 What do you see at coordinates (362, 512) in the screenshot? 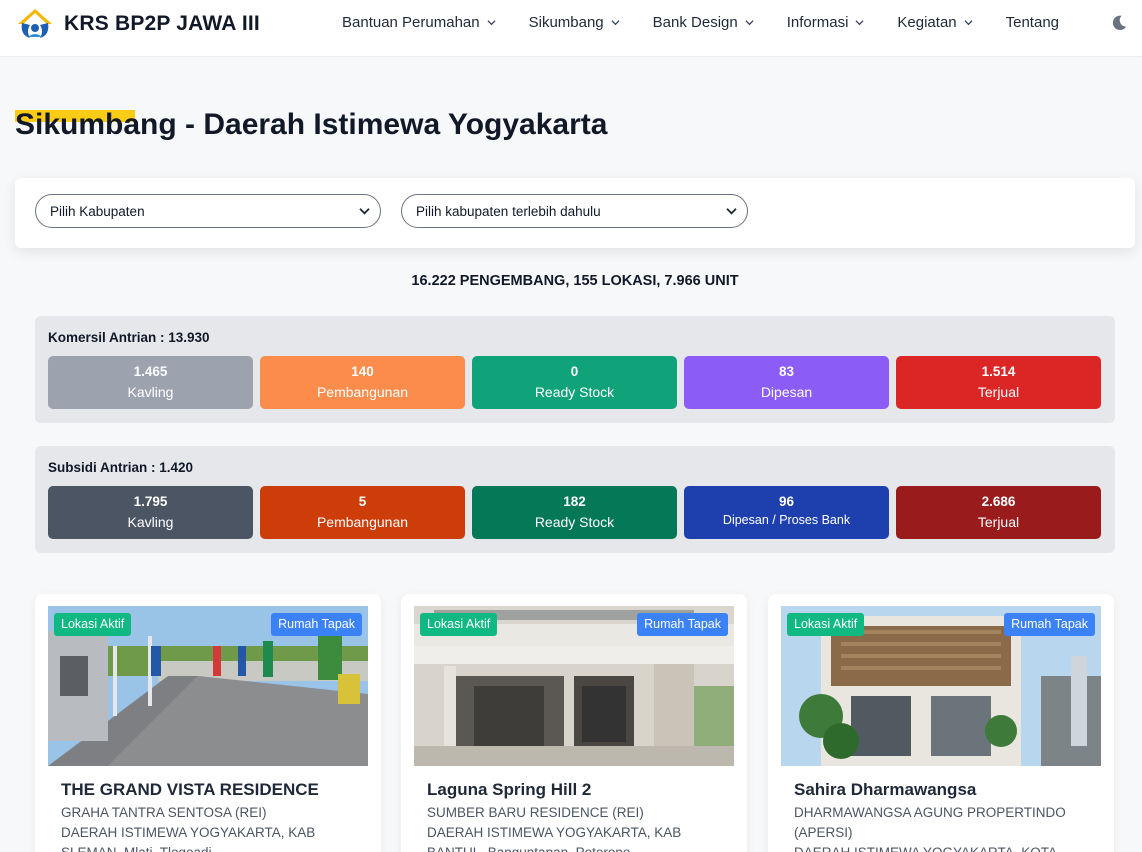
I see `stat-pembangunan: 5 Pembangunan` at bounding box center [362, 512].